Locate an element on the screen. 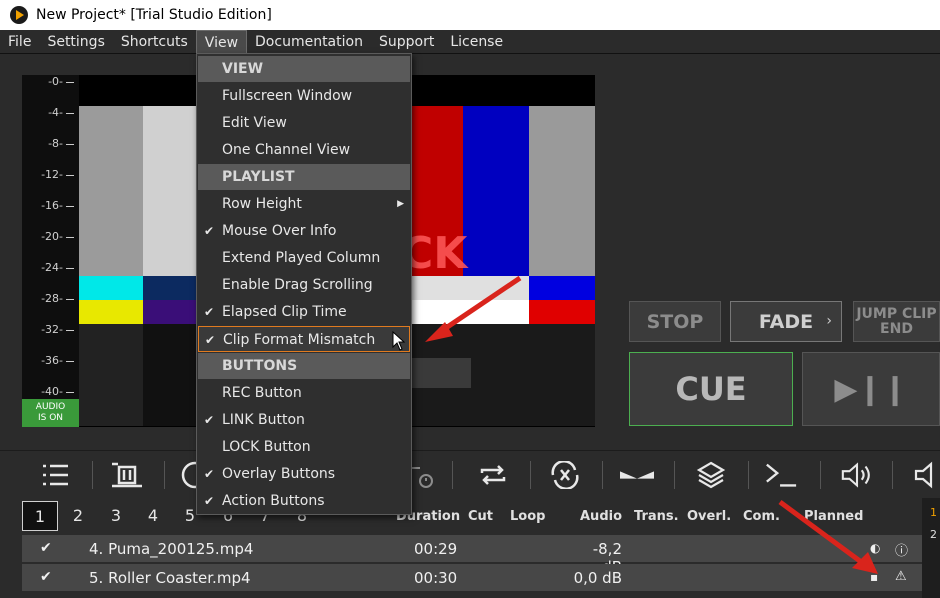 Image resolution: width=940 pixels, height=598 pixels. menu-item-label: Row Height is located at coordinates (262, 204).